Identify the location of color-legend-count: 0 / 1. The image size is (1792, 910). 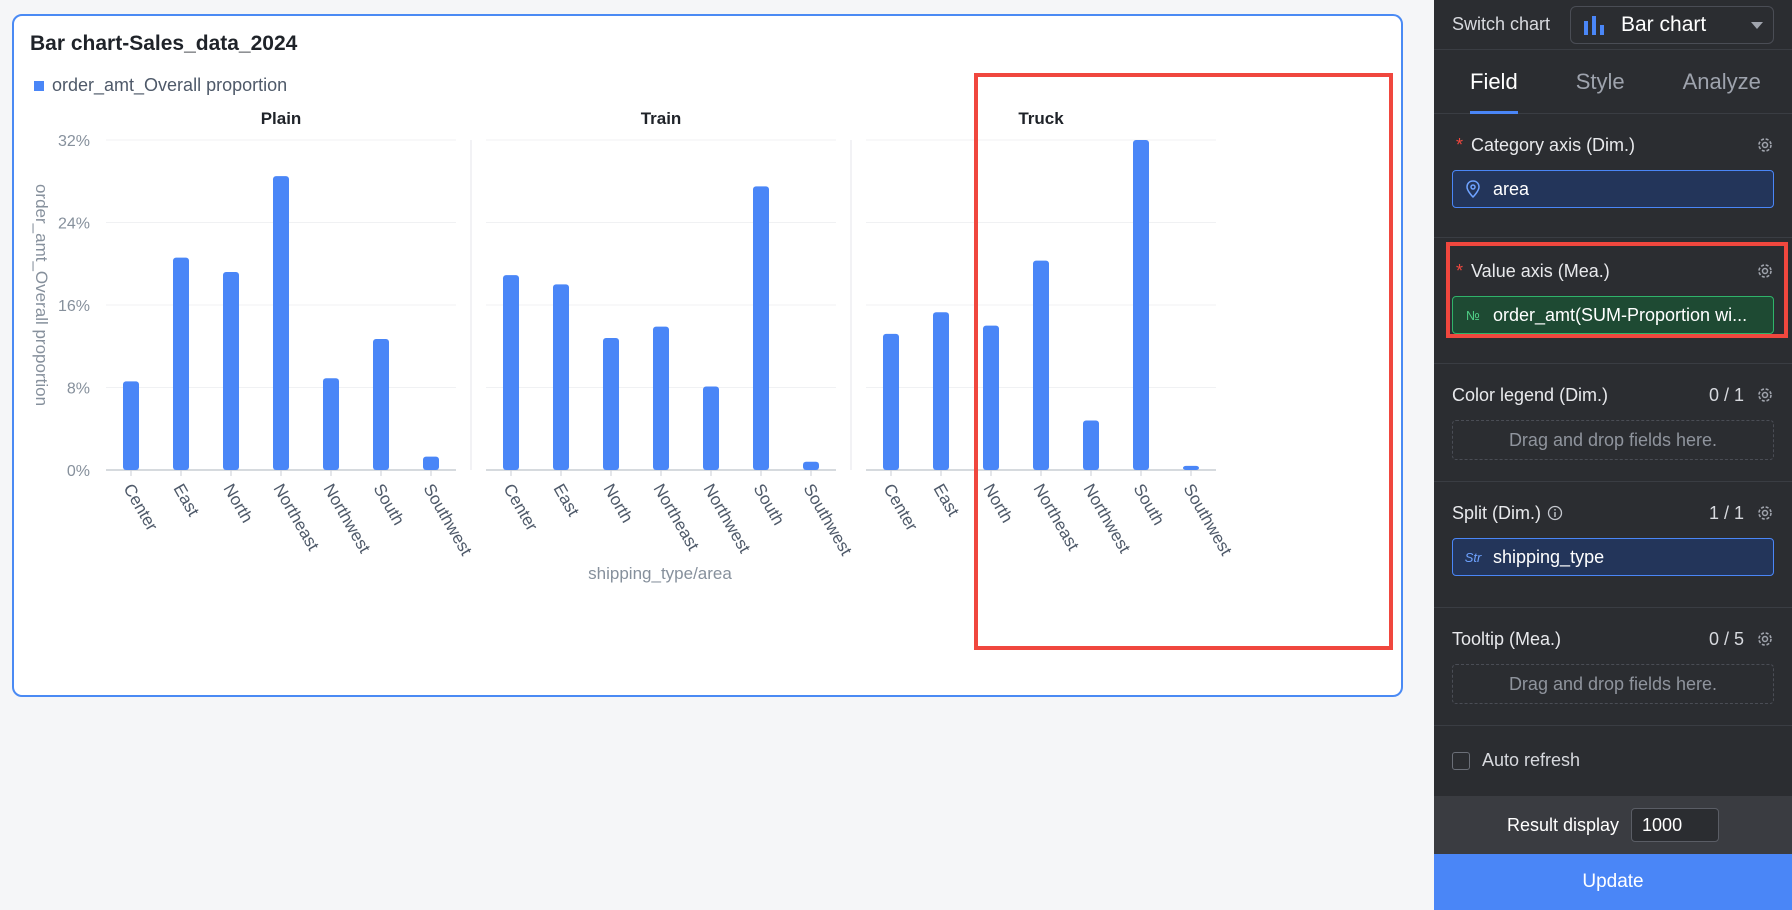
(1726, 394).